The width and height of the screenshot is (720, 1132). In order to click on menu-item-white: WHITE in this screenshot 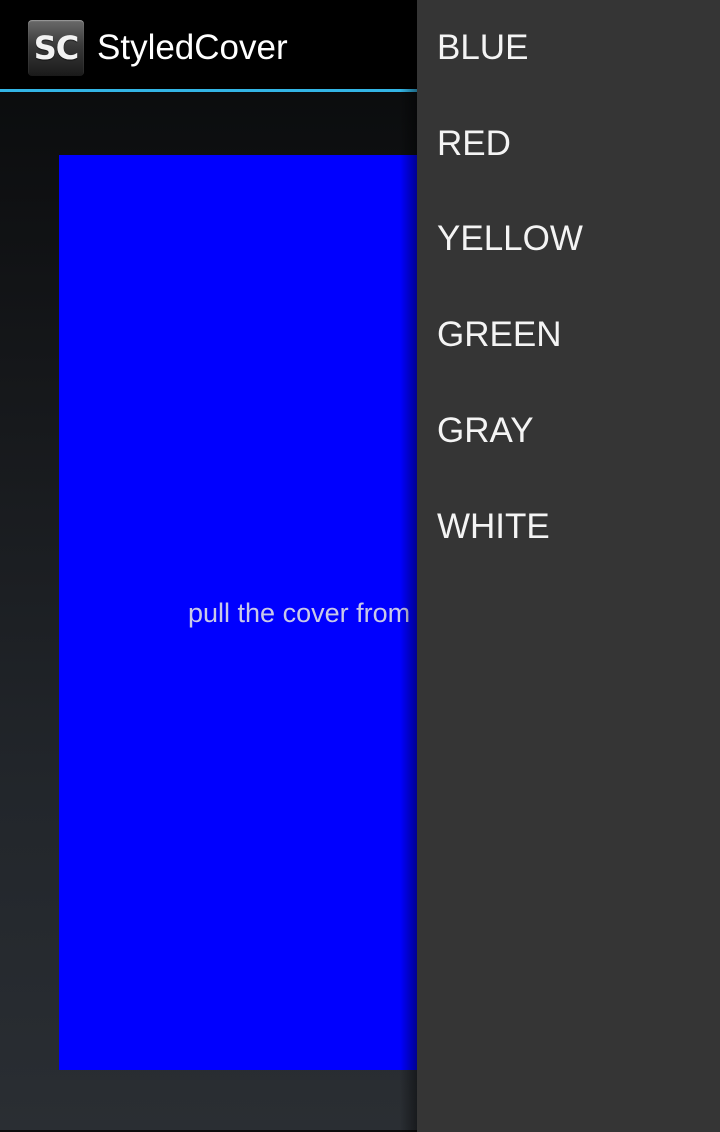, I will do `click(568, 527)`.